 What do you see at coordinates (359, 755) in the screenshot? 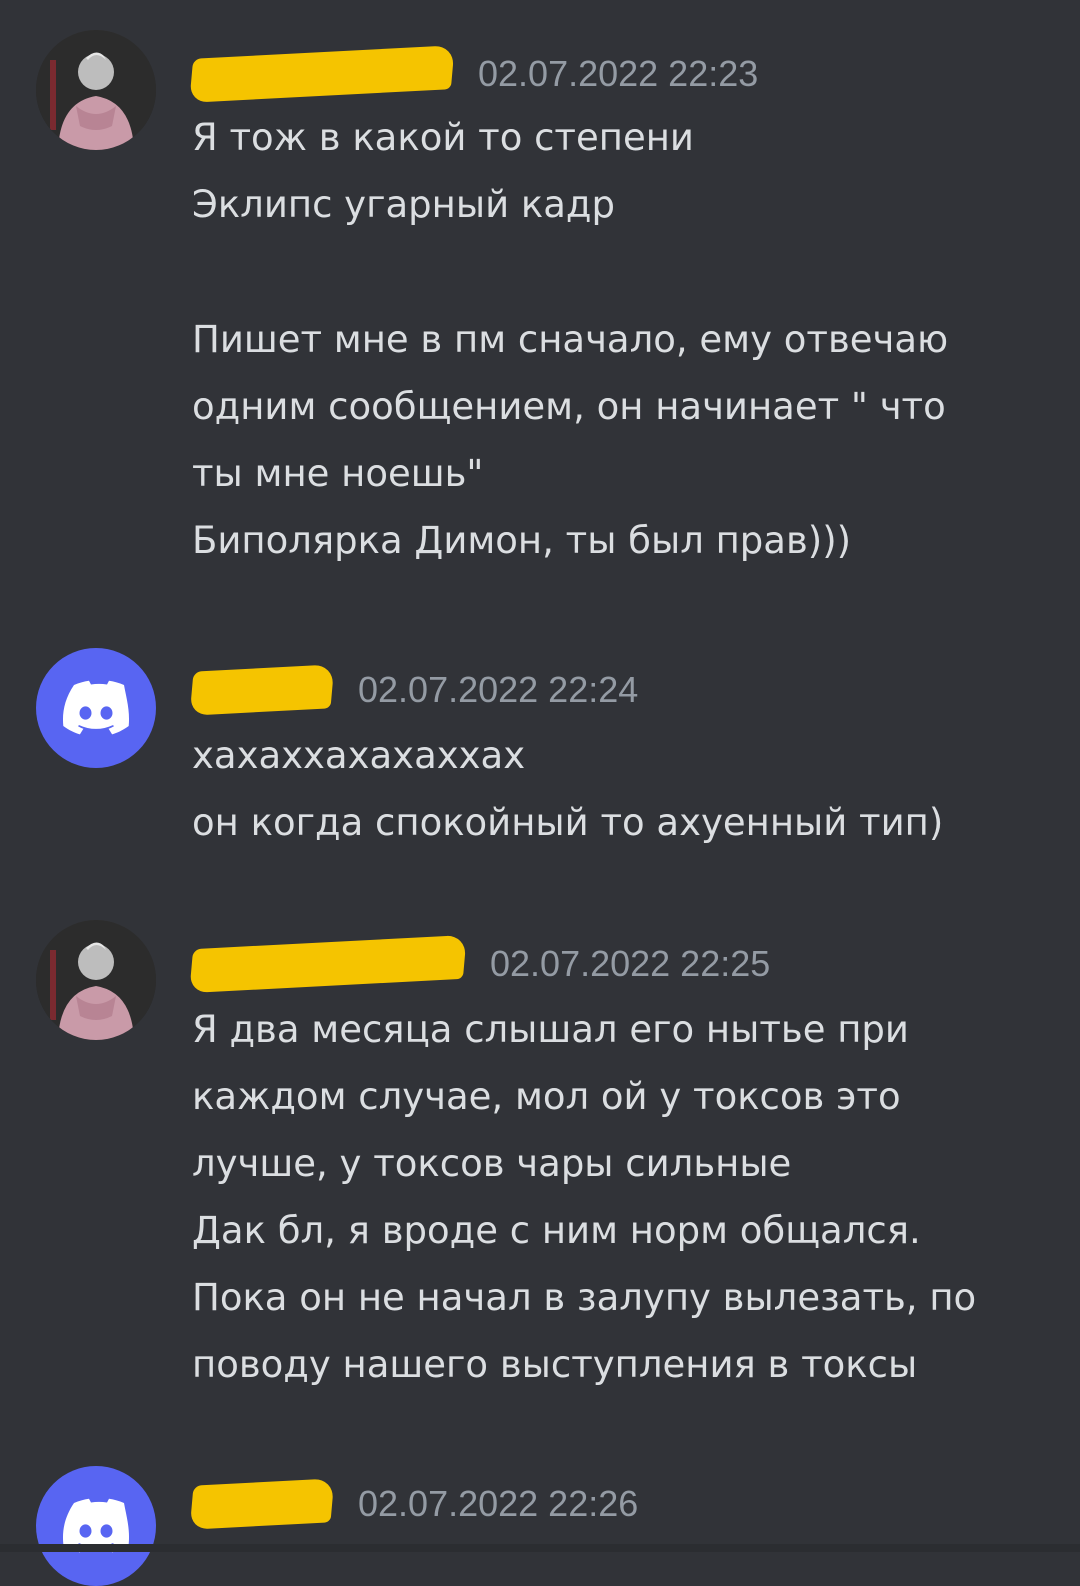
I see `message-line: хахаххахахаххах` at bounding box center [359, 755].